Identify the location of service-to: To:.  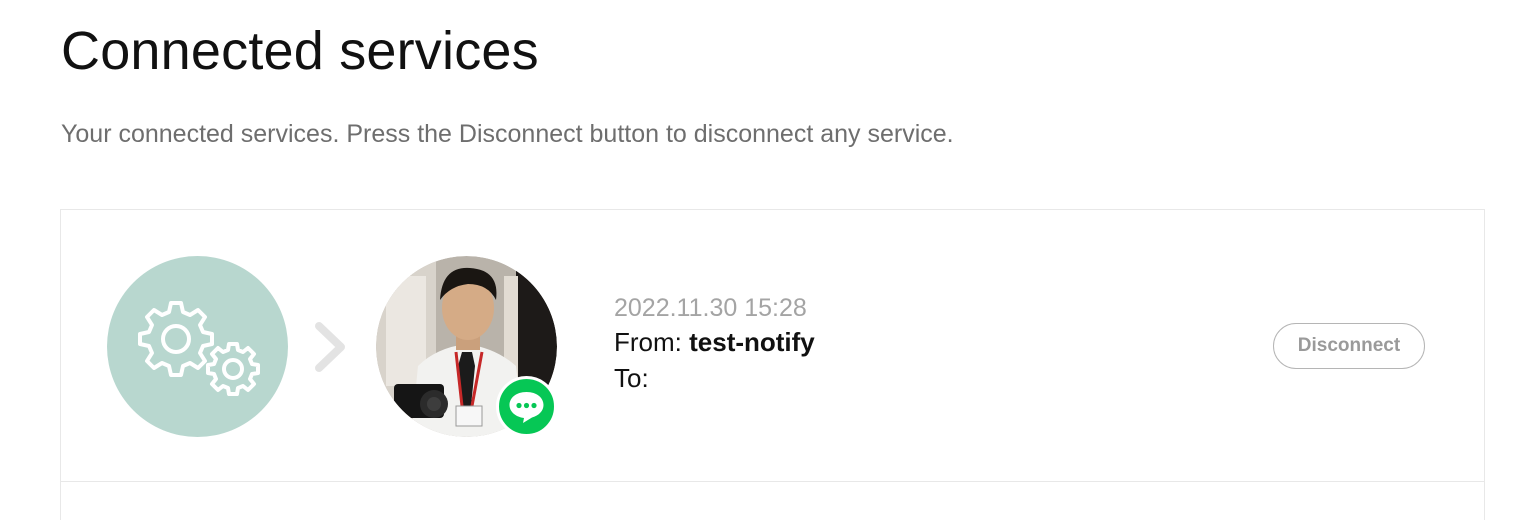
(631, 378).